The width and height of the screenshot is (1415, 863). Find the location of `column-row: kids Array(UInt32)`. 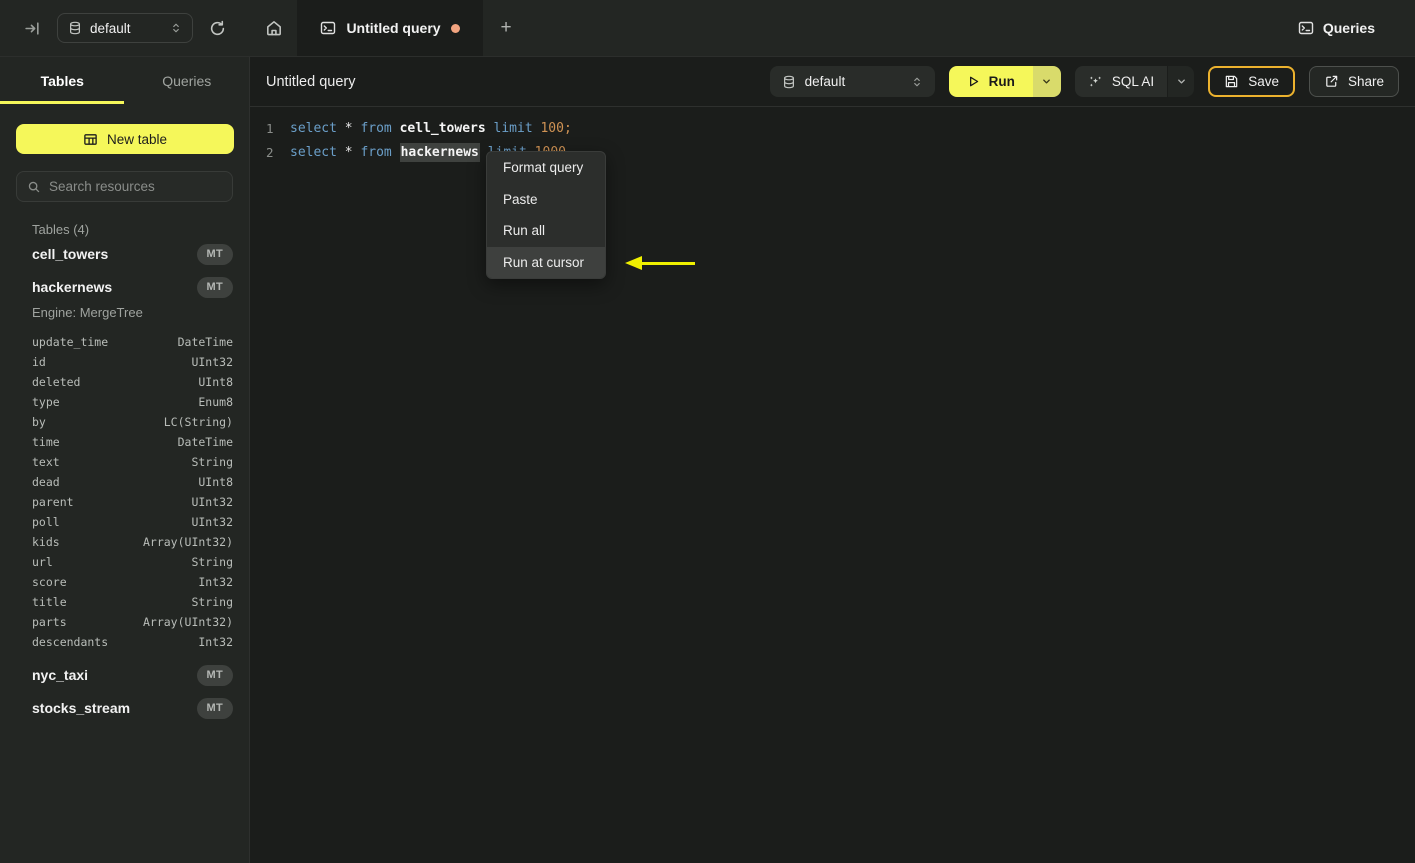

column-row: kids Array(UInt32) is located at coordinates (124, 542).